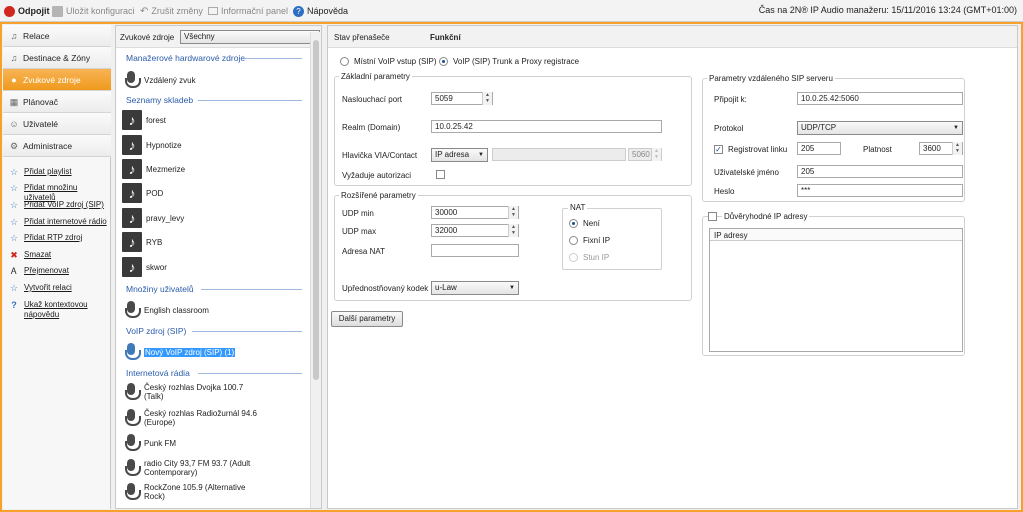  What do you see at coordinates (57, 80) in the screenshot?
I see `nav-item-audio-sources: ● Zvukové zdroje` at bounding box center [57, 80].